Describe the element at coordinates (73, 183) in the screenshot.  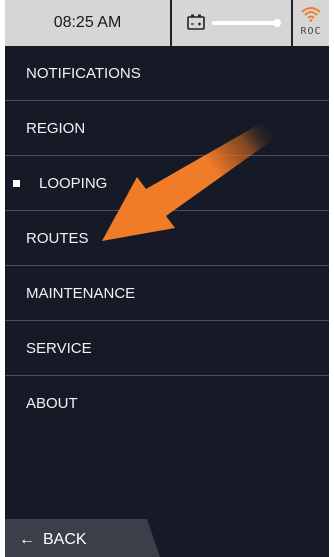
I see `menu-item-label: LOOPING` at that location.